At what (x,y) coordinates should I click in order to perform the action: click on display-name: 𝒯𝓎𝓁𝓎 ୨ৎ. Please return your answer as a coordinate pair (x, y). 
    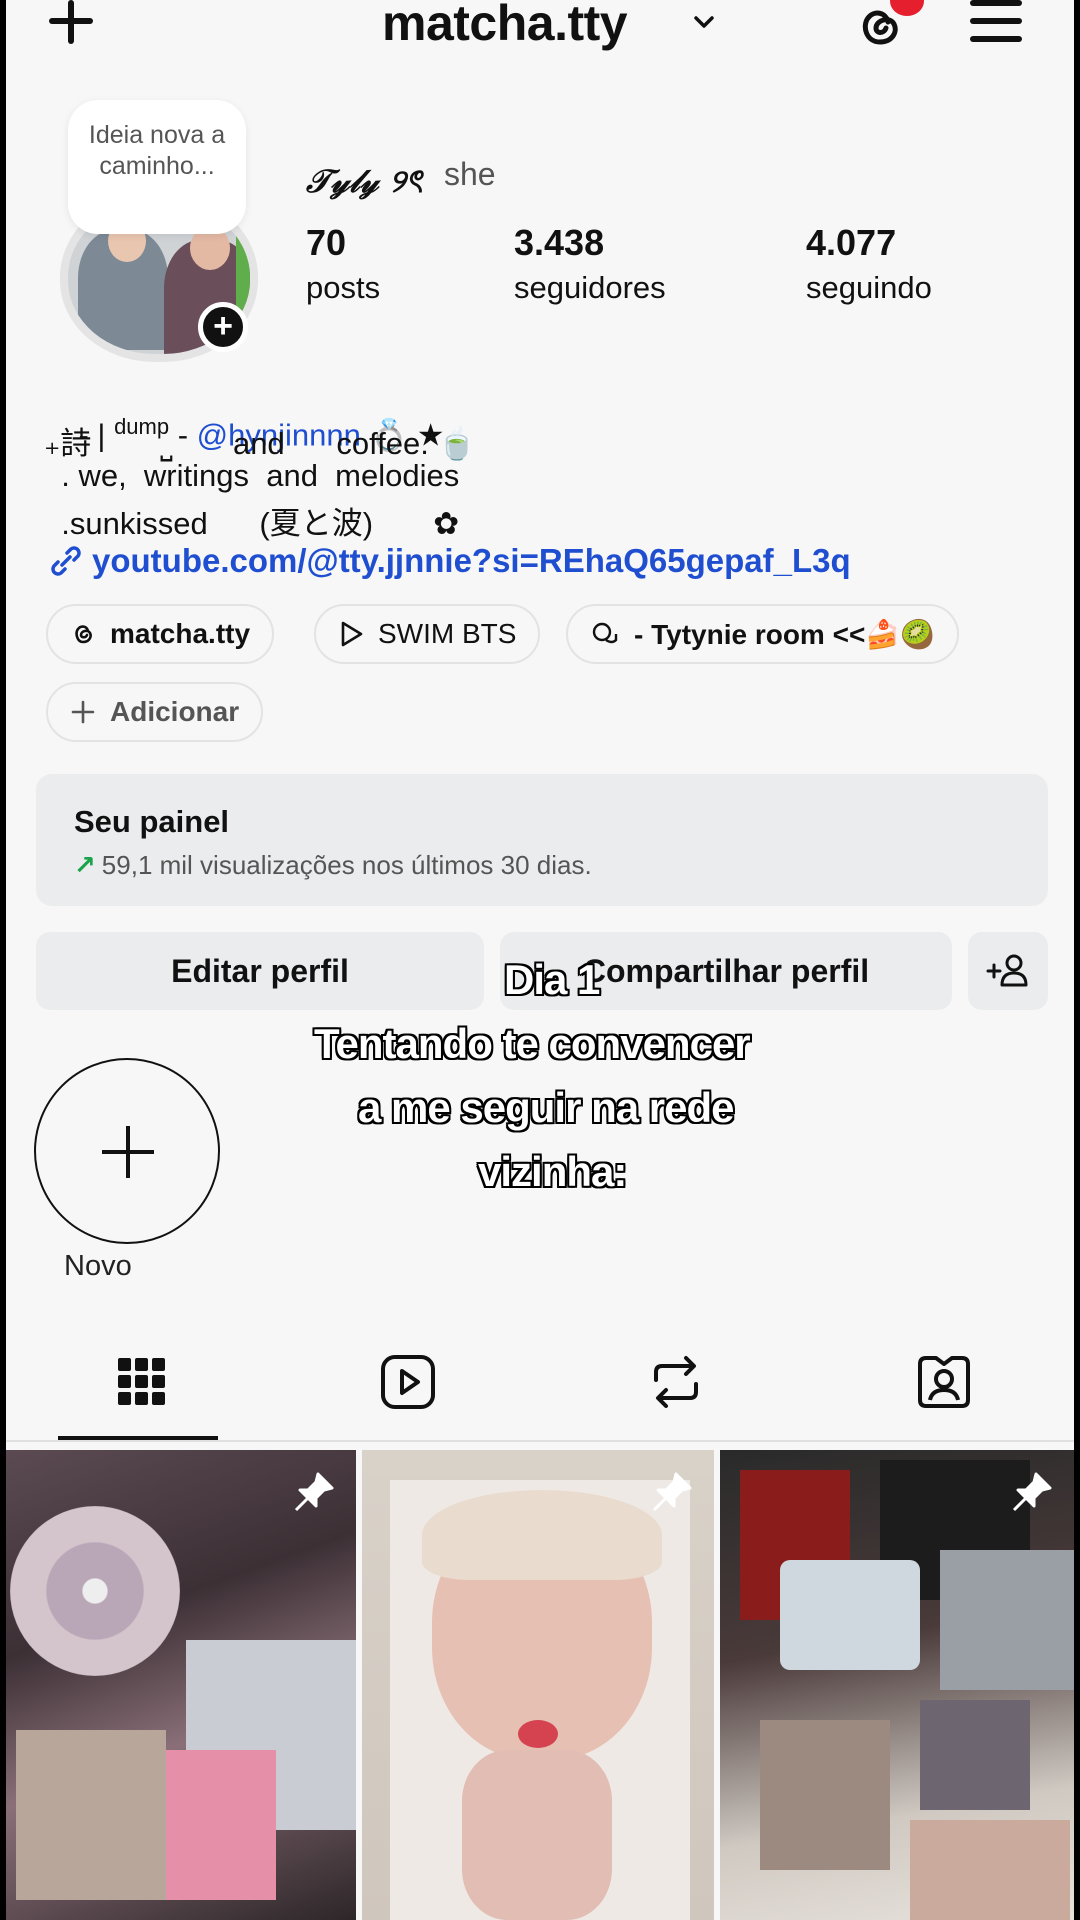
    Looking at the image, I should click on (364, 181).